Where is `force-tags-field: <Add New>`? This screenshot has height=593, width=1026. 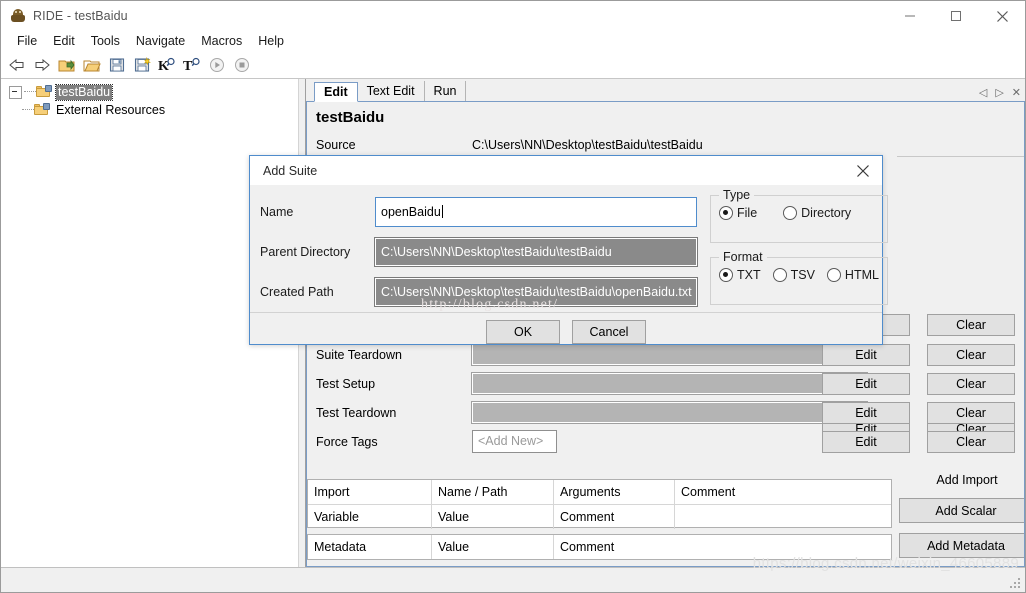 force-tags-field: <Add New> is located at coordinates (514, 441).